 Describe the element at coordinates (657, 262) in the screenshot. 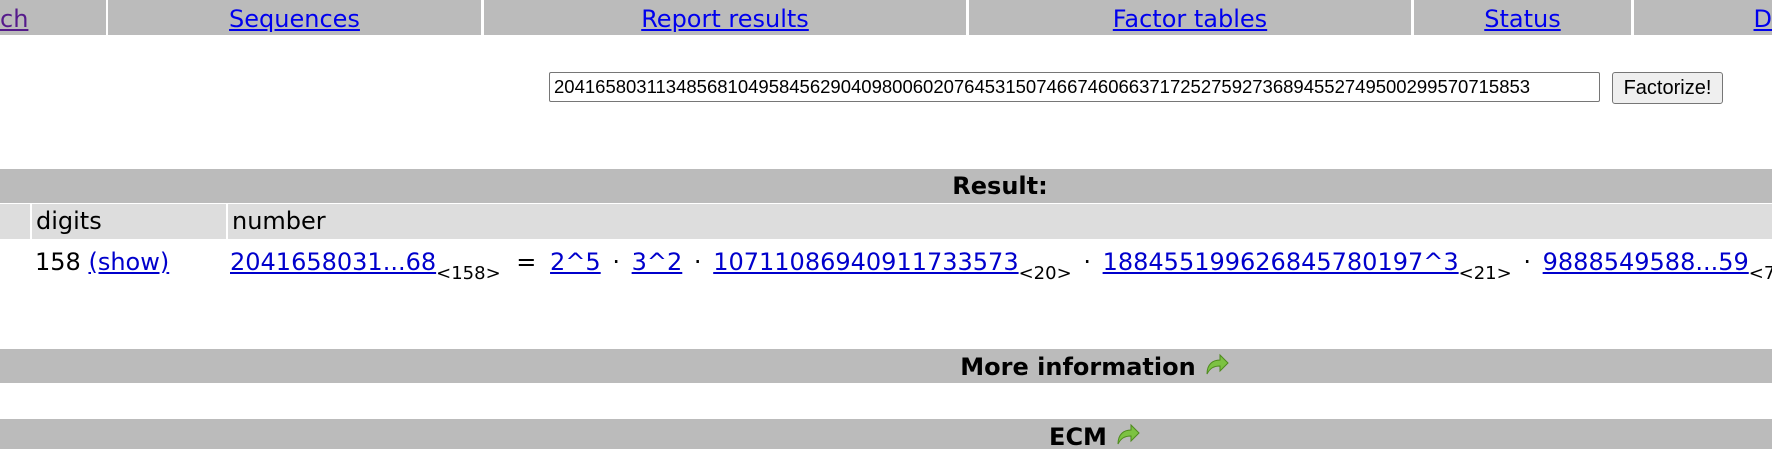

I see `factor-link: 3^2` at that location.